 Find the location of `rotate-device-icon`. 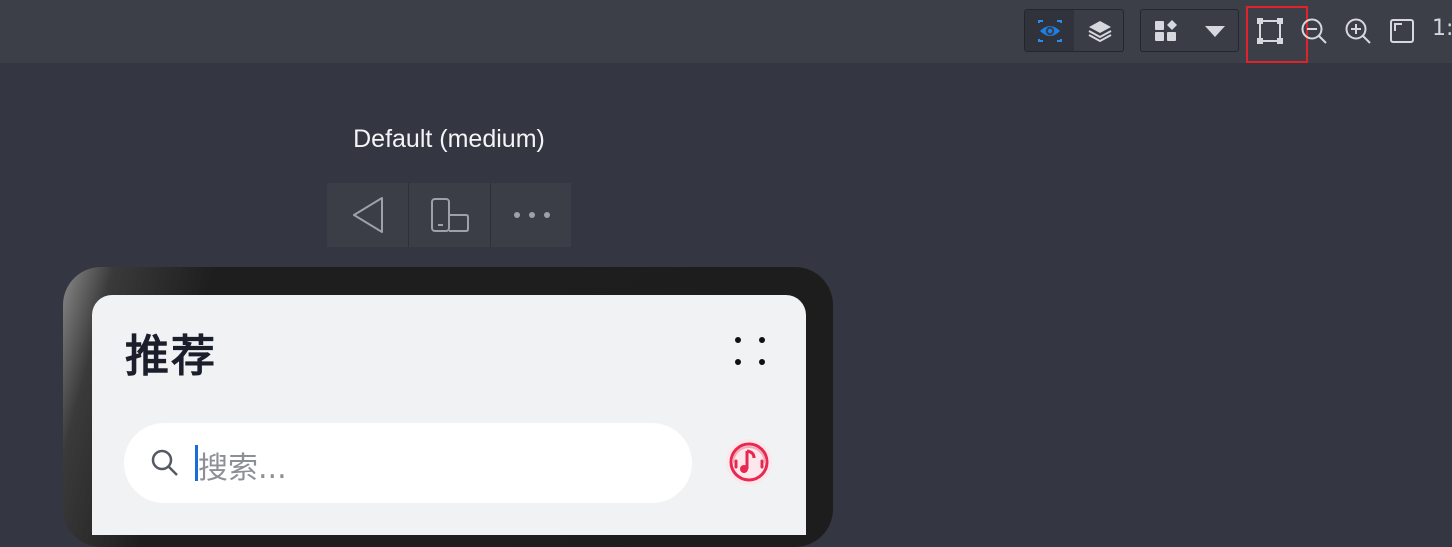

rotate-device-icon is located at coordinates (449, 215).